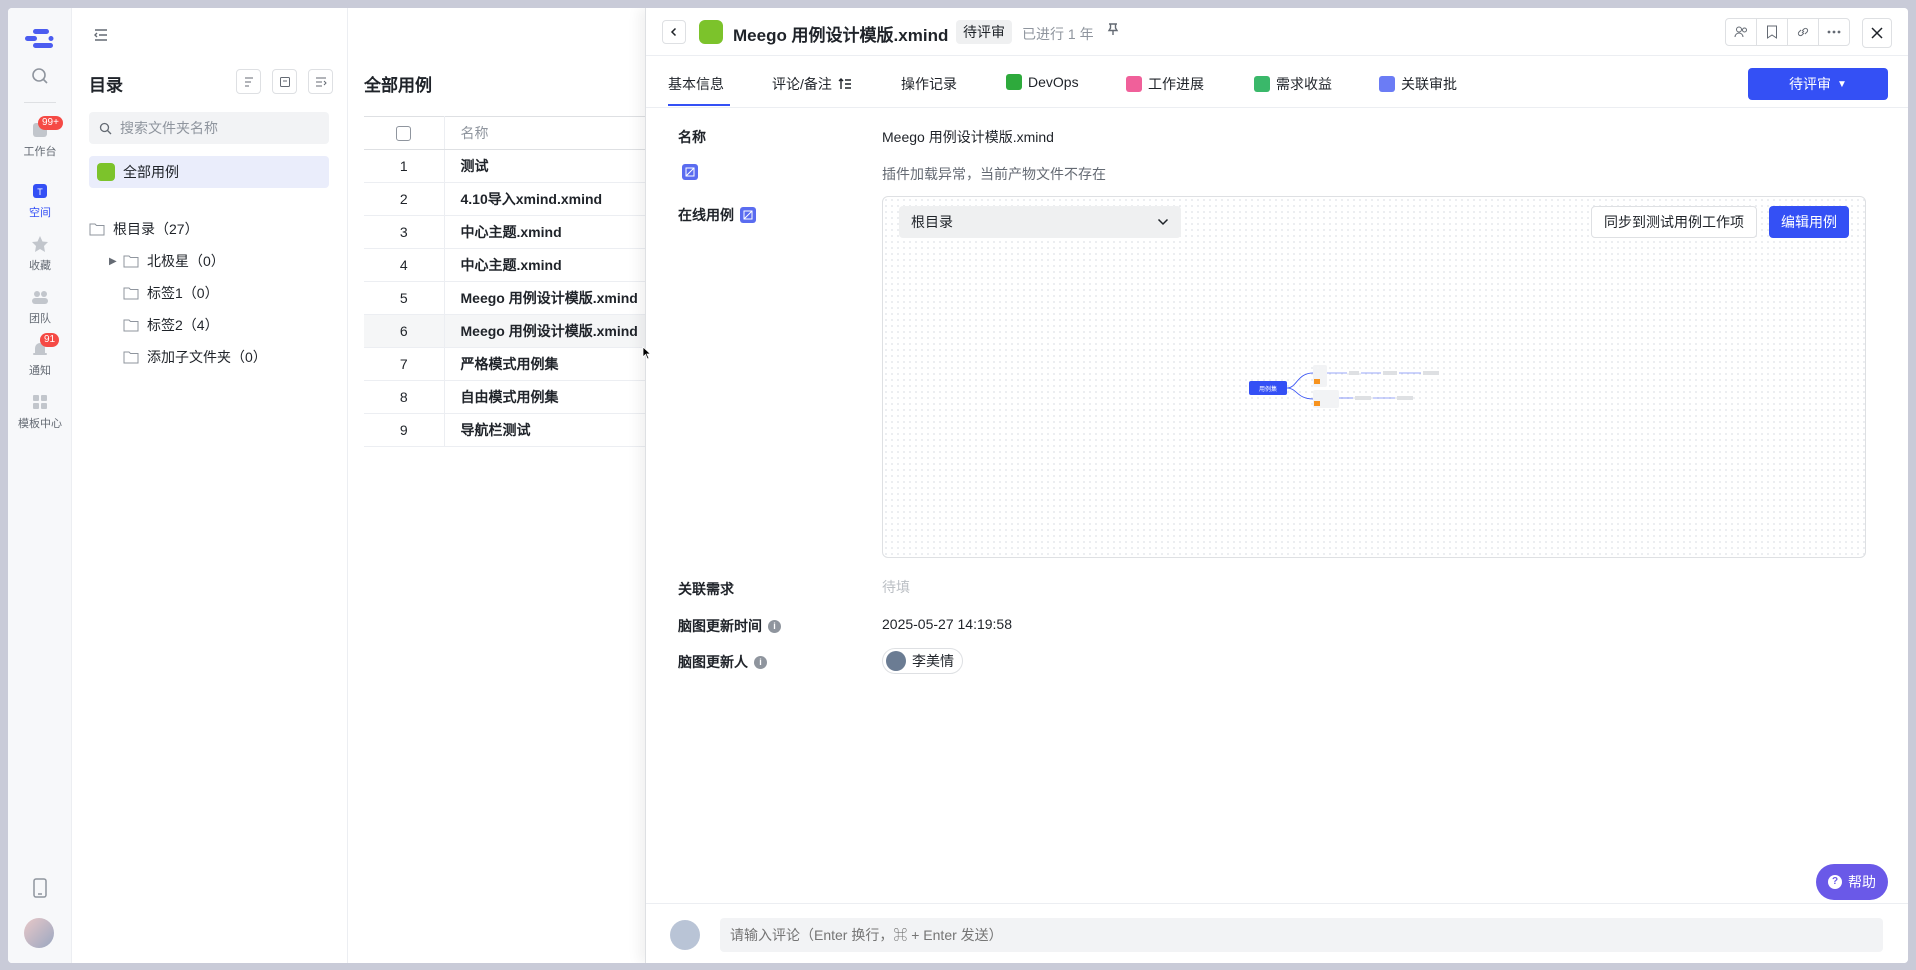  Describe the element at coordinates (398, 85) in the screenshot. I see `list-title: 全部用例` at that location.